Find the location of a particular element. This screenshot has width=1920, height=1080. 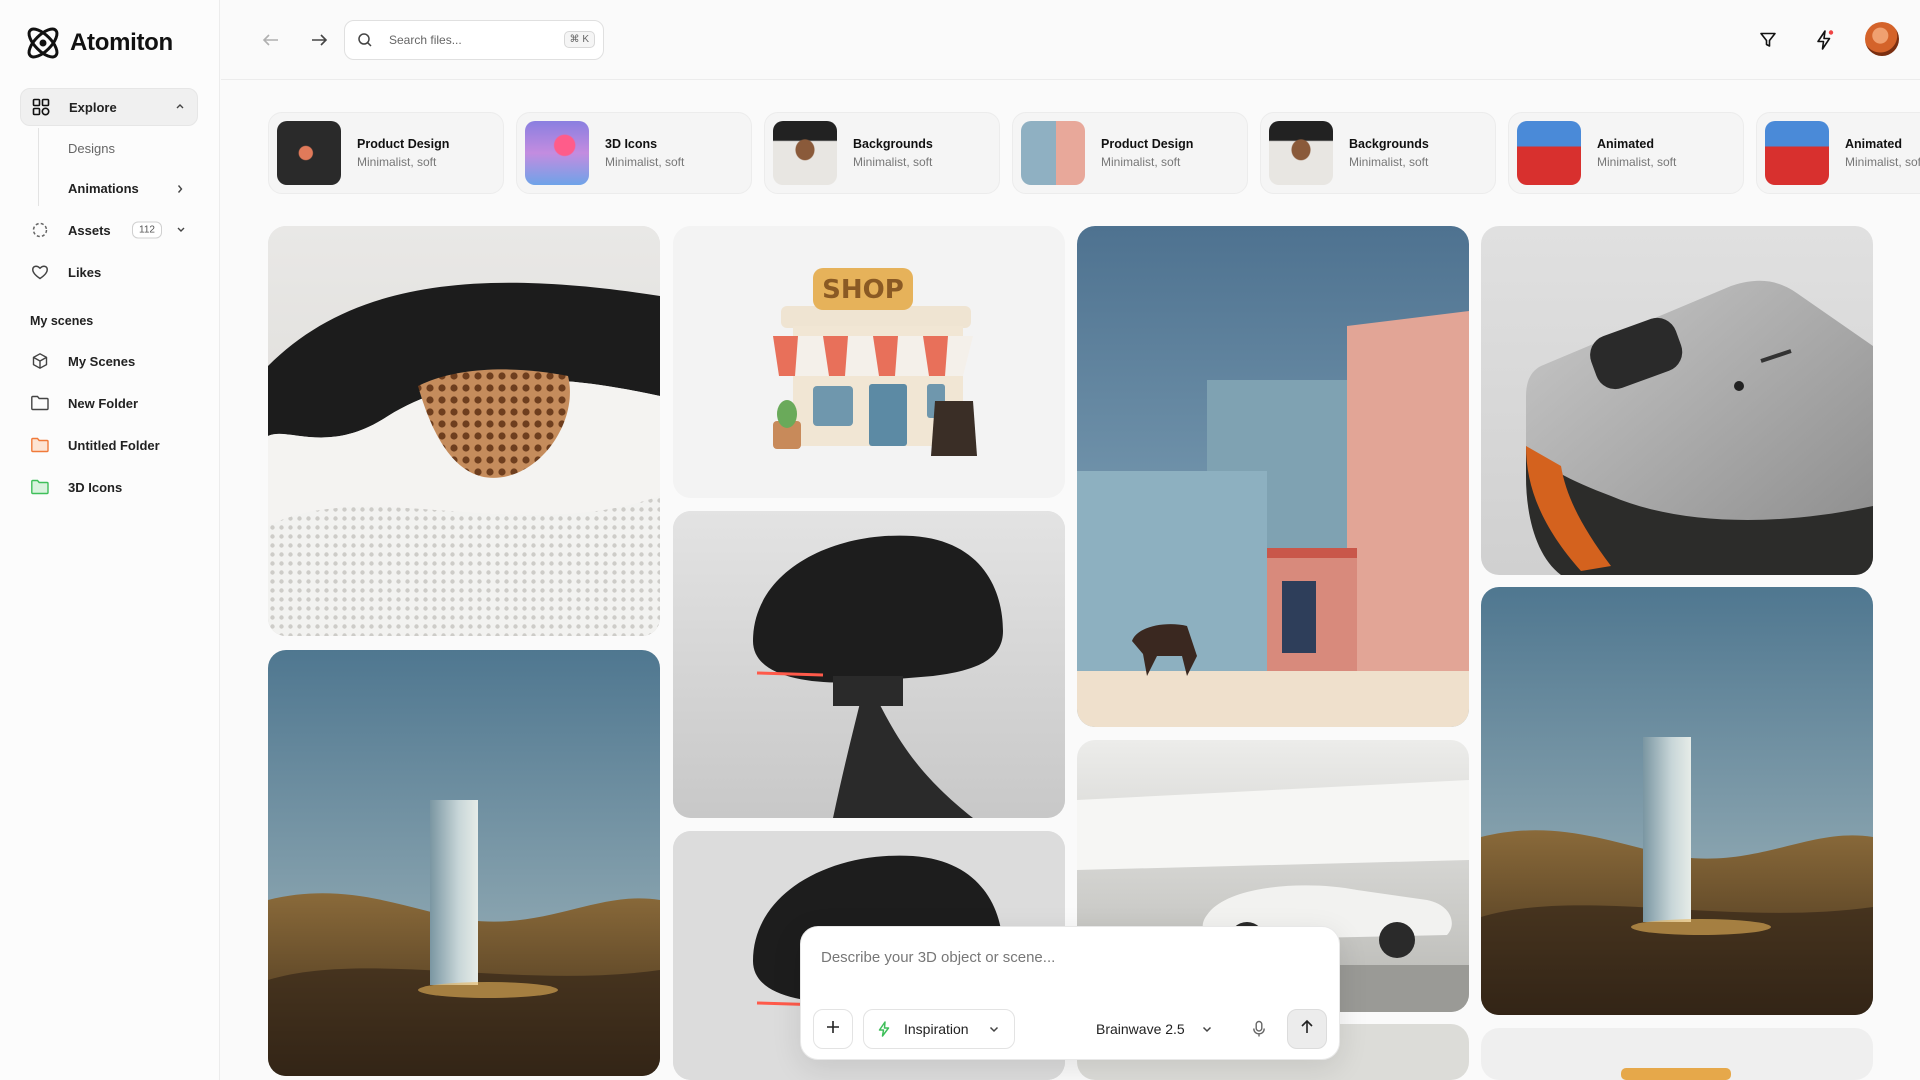

top-bar: ⌘ K is located at coordinates (1070, 40).